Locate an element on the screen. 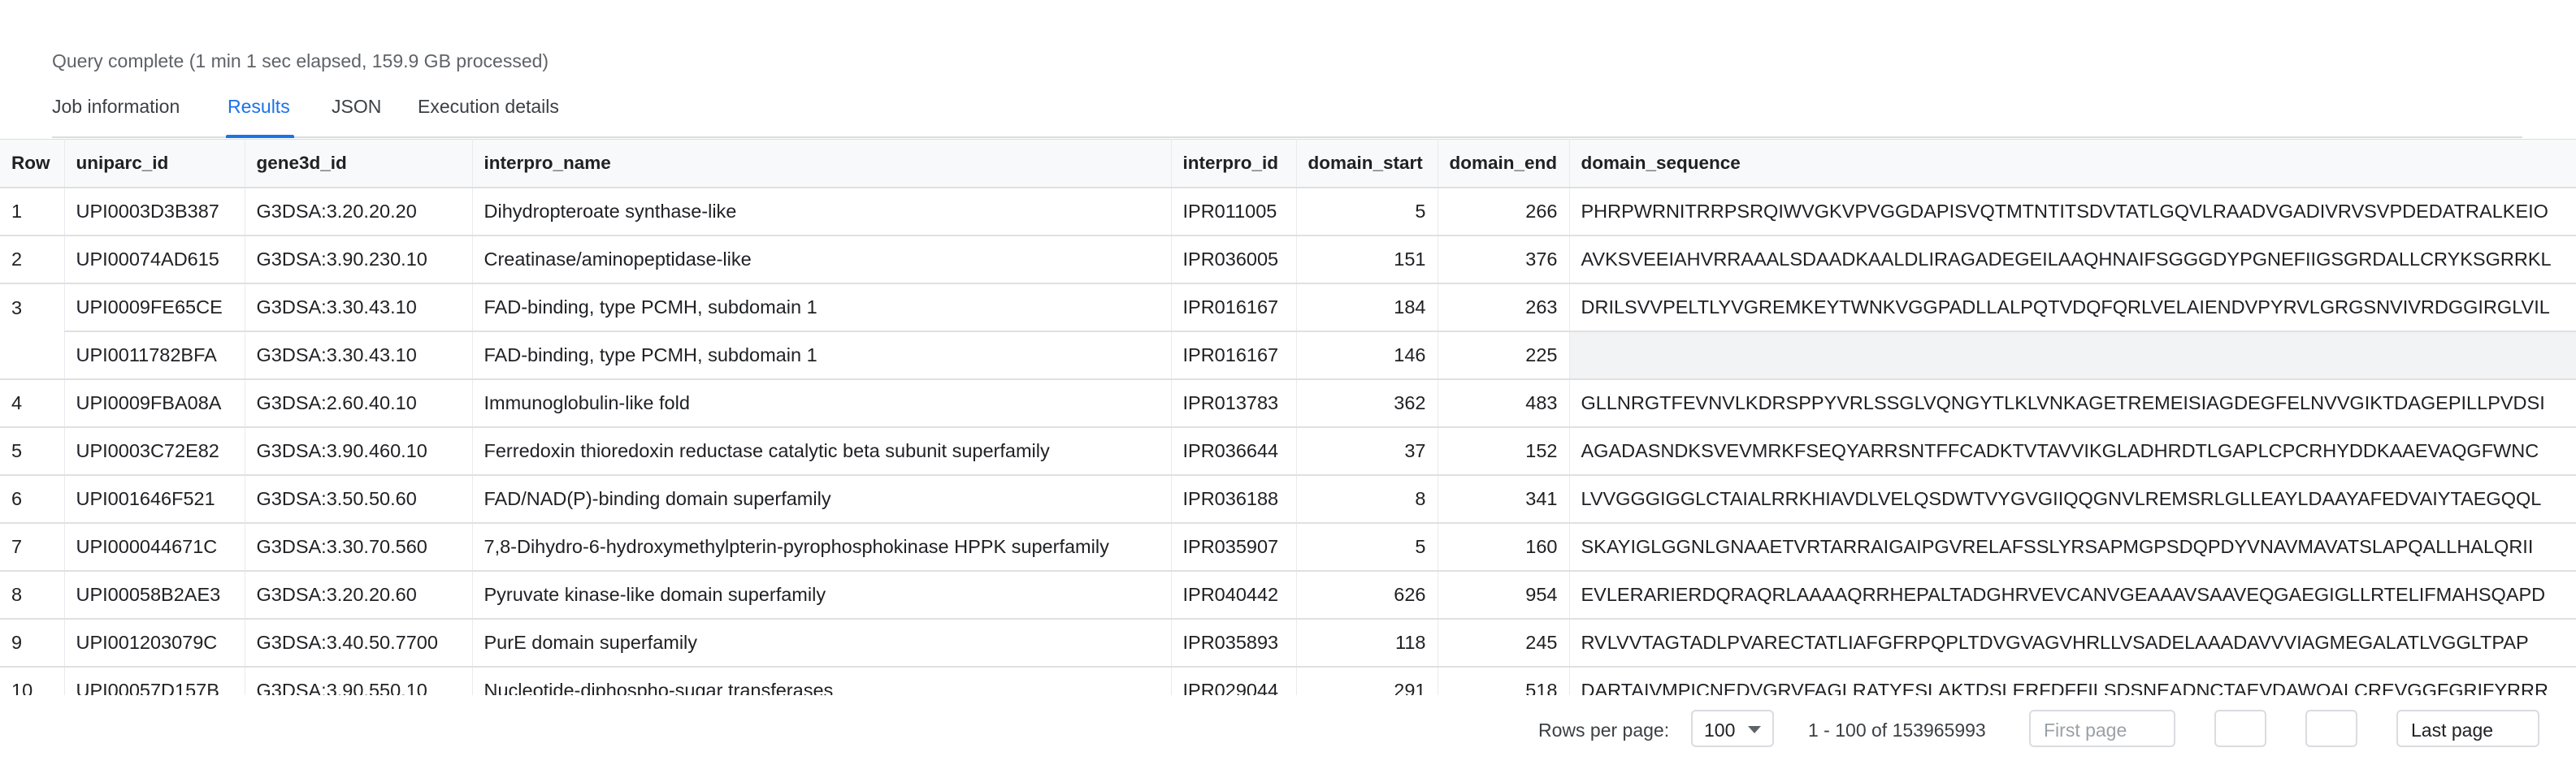 The image size is (2576, 765). cell-gene3d-id: G3DSA:3.30.70.560 is located at coordinates (359, 548).